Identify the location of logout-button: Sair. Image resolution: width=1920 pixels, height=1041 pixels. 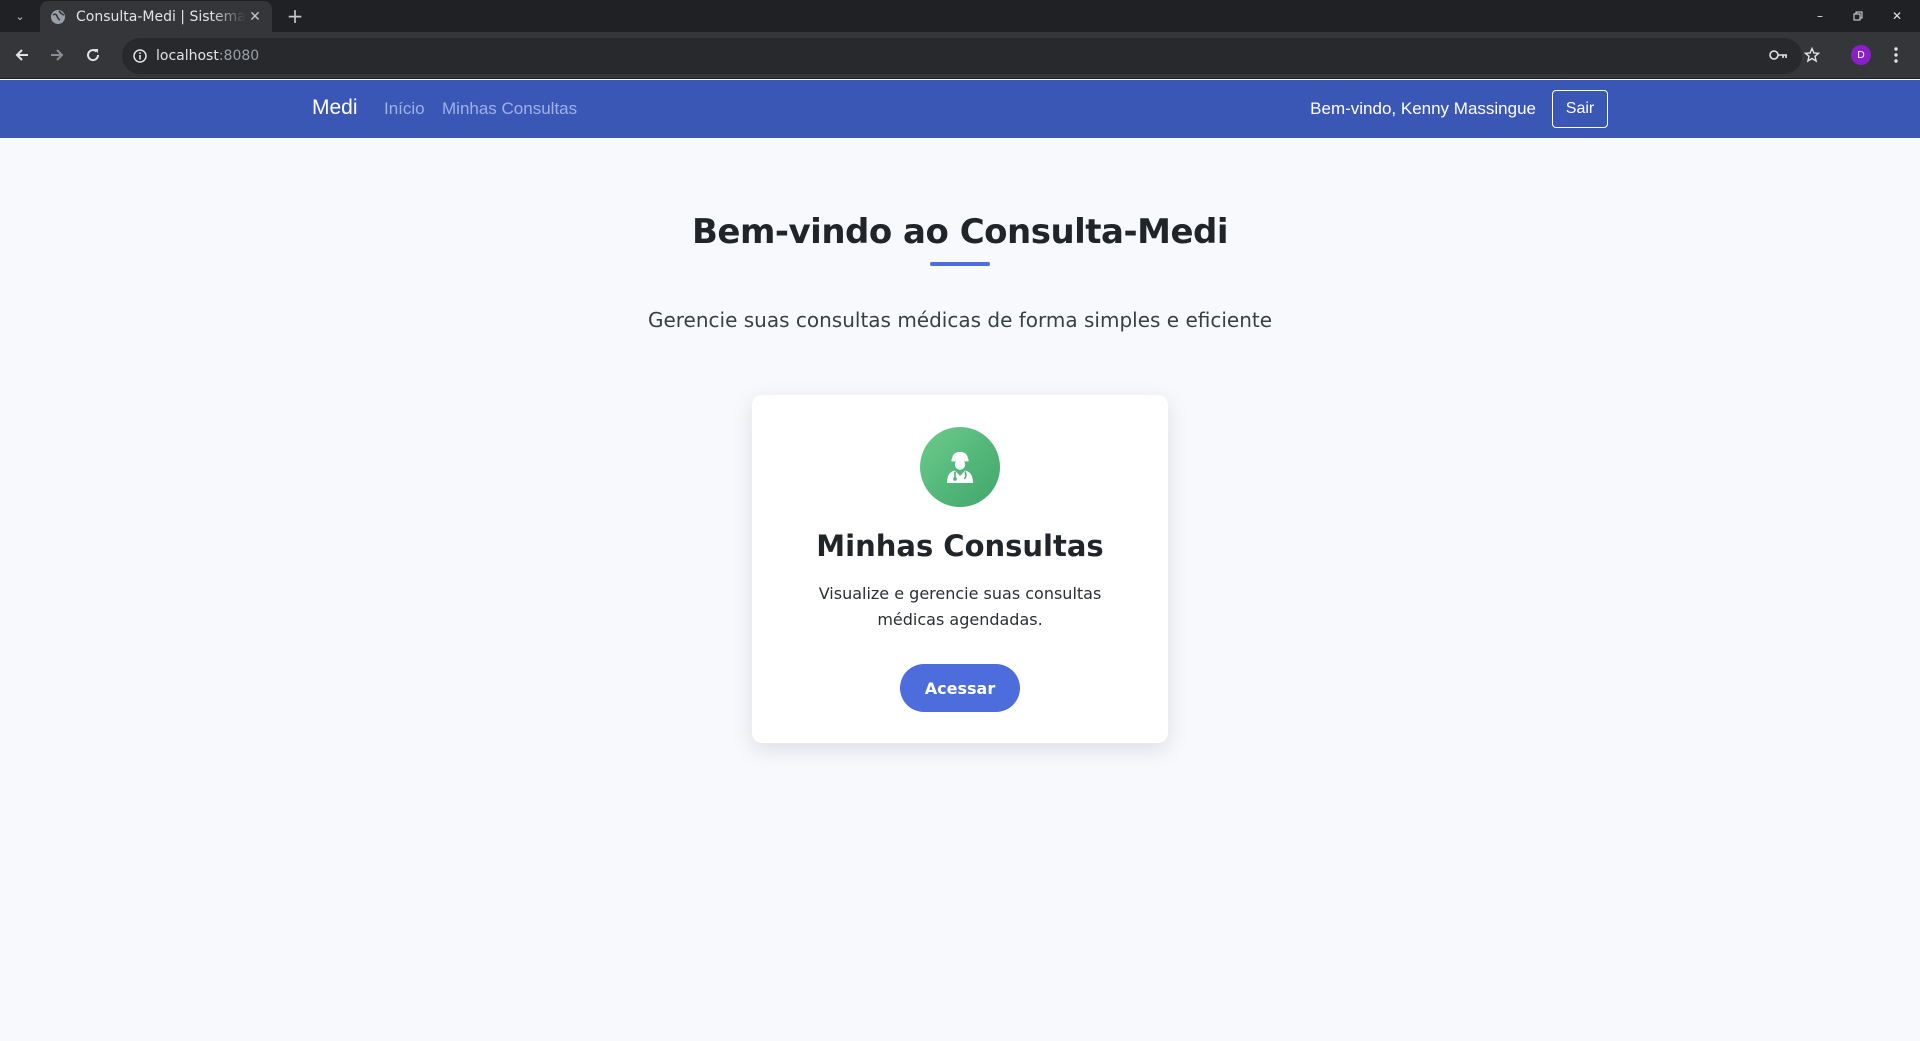
(1580, 109).